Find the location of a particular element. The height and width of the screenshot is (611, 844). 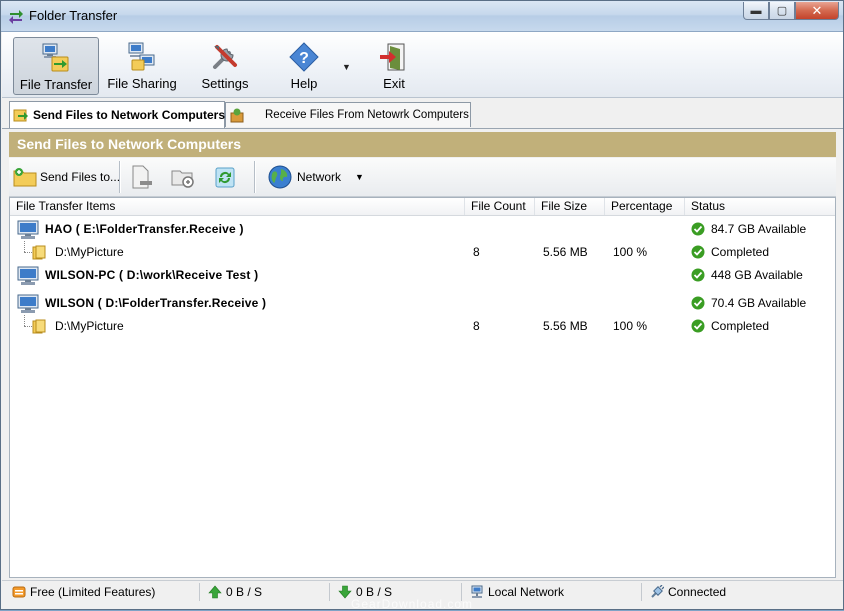

receive-files-icon is located at coordinates (237, 115).